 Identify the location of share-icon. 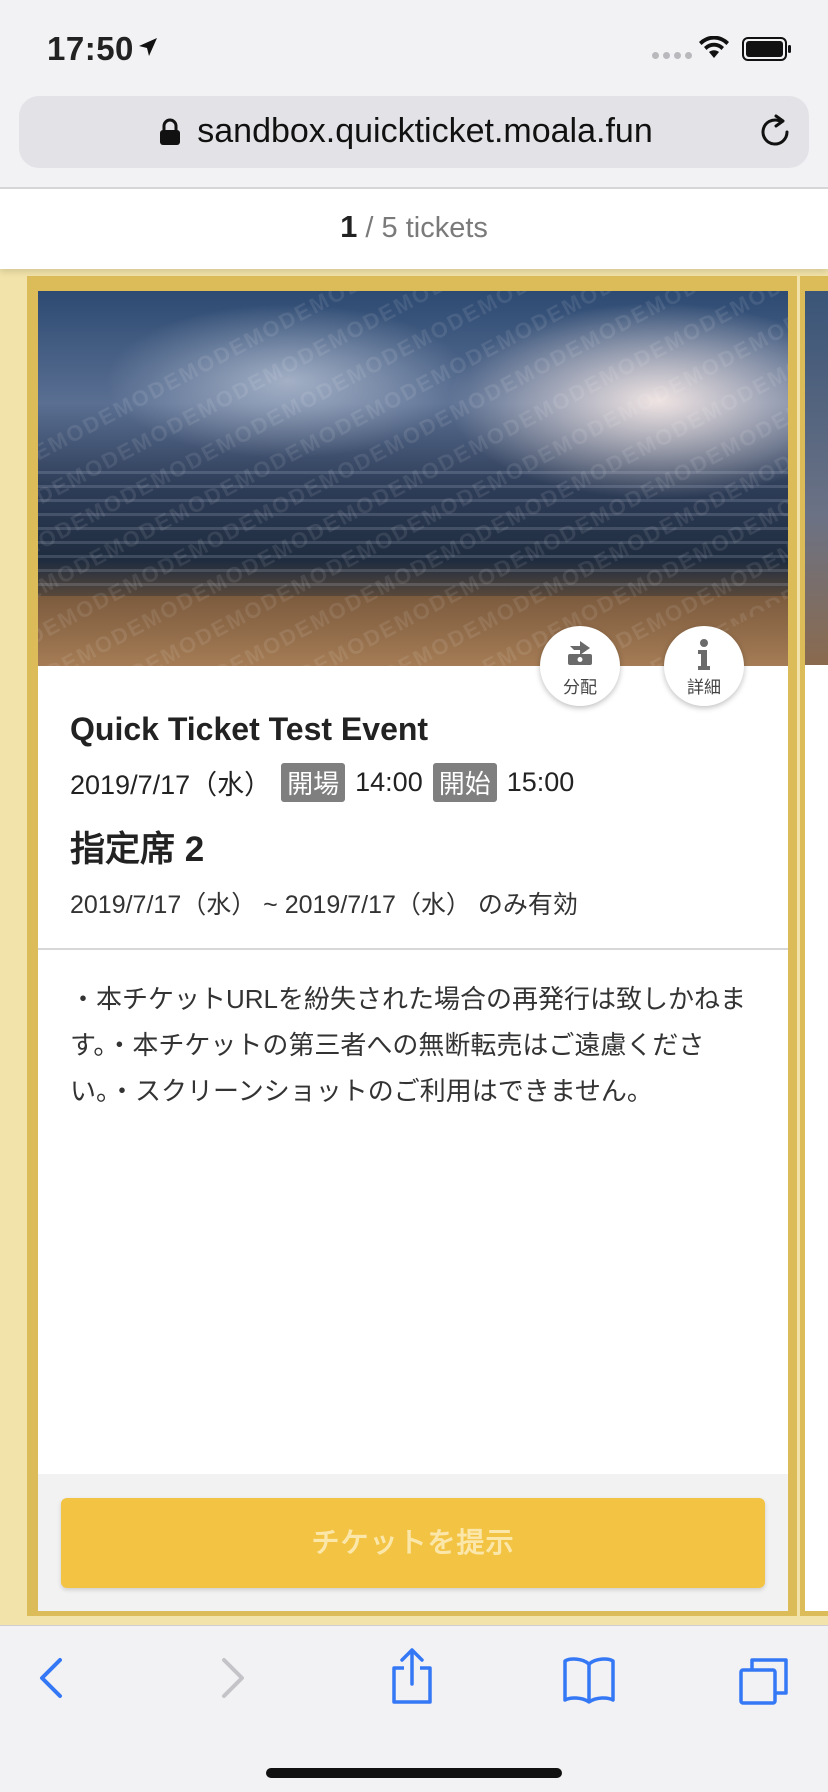
(412, 1676).